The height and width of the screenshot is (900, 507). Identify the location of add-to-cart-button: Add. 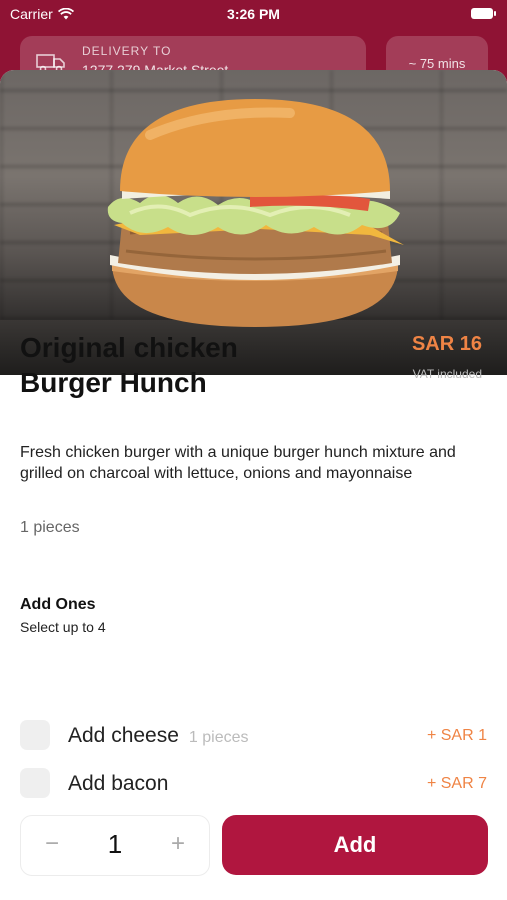
(355, 845).